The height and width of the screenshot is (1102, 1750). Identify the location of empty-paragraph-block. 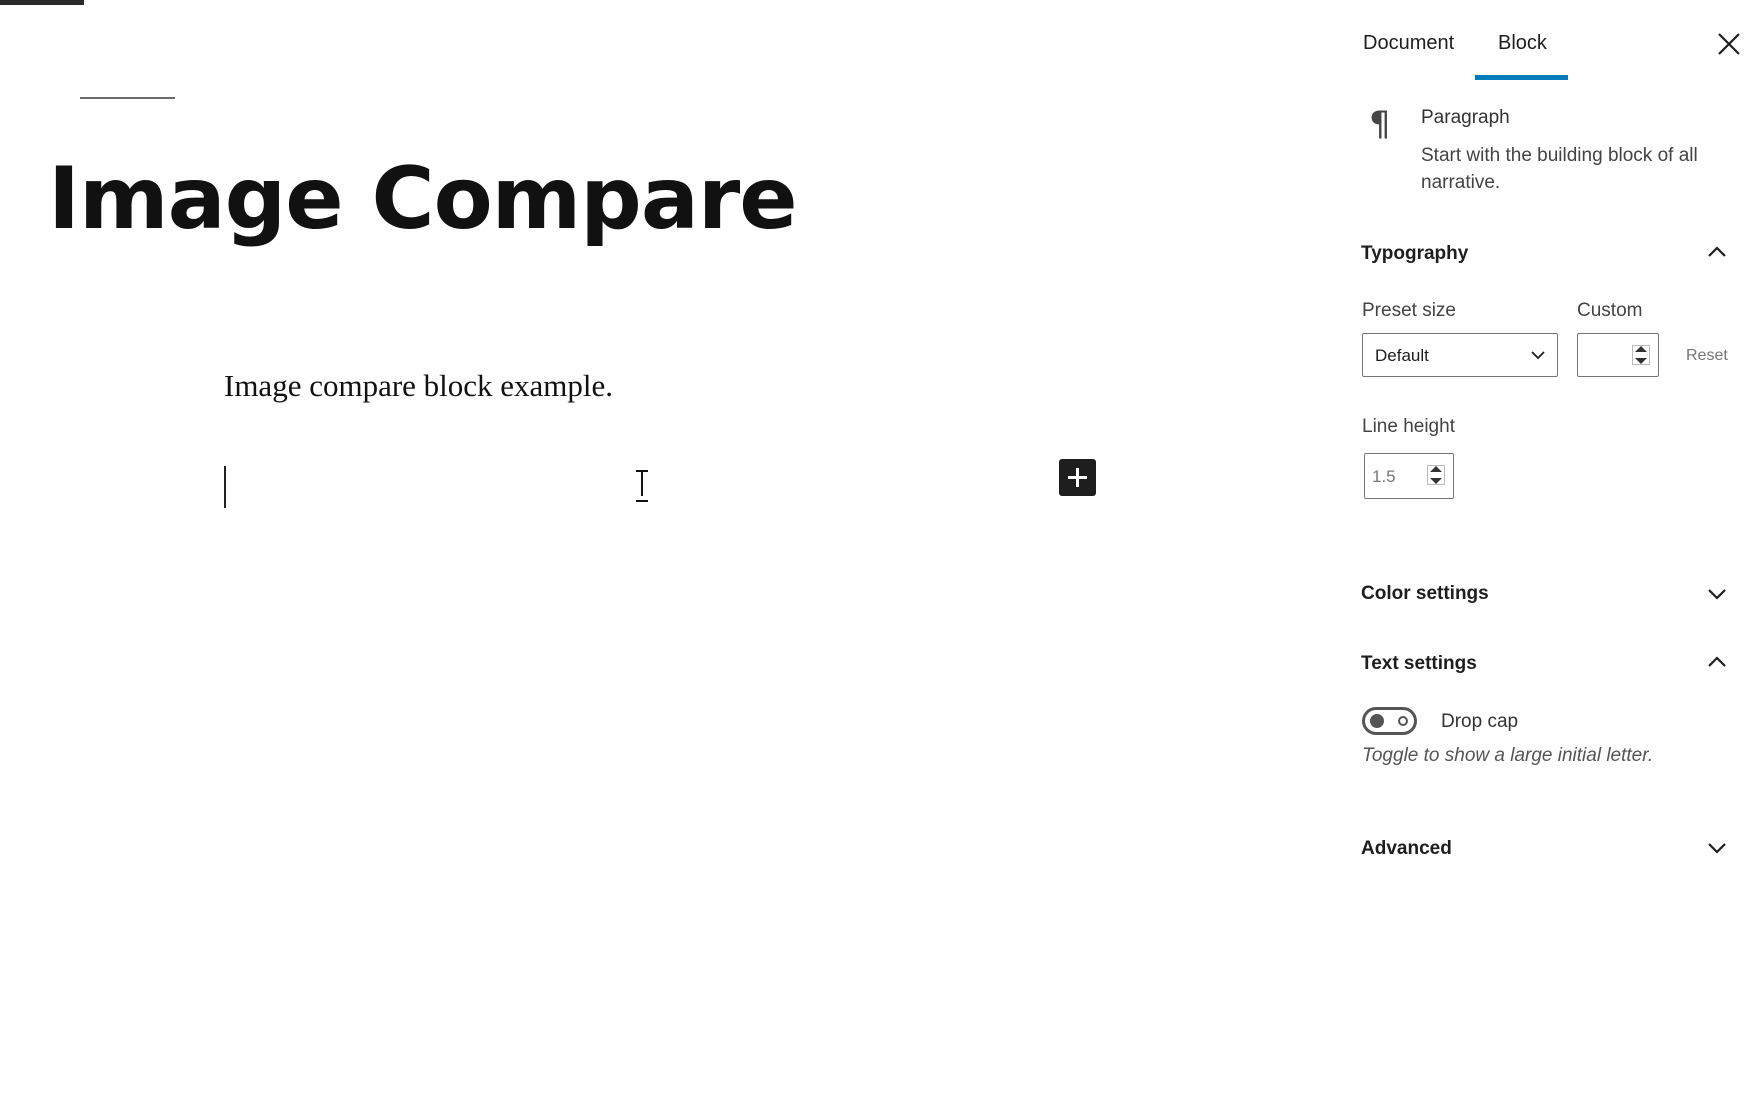
(659, 488).